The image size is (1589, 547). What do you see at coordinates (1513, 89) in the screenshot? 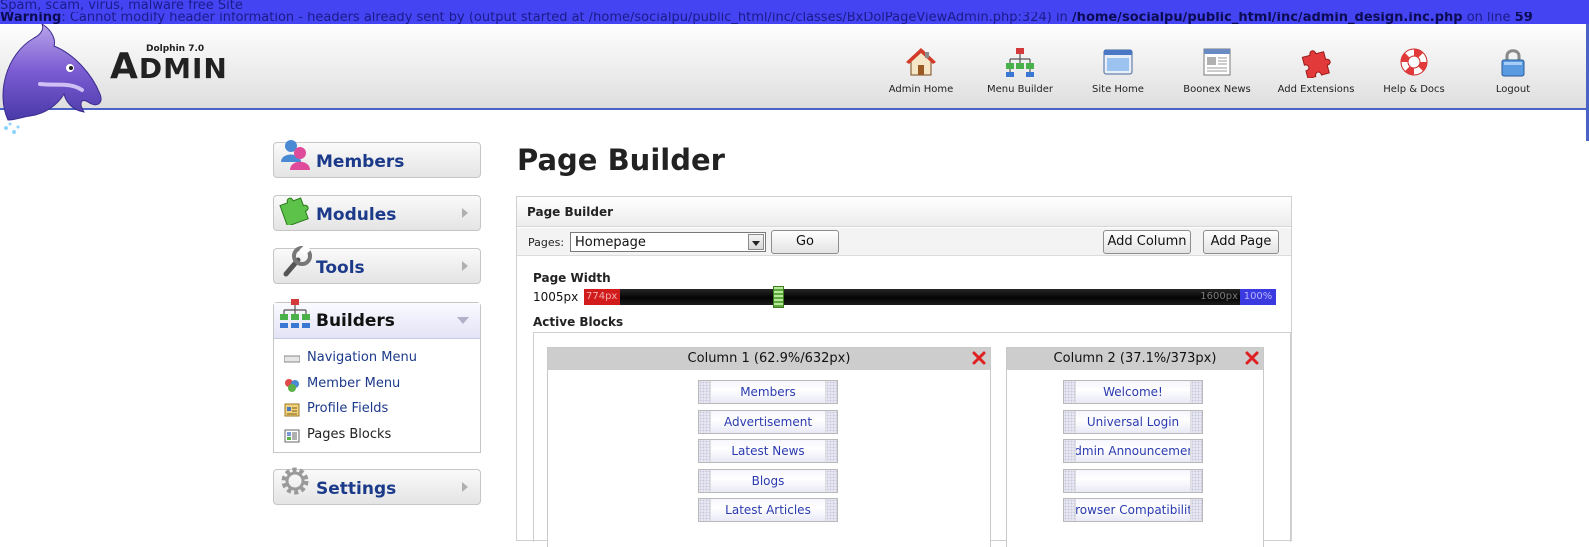
I see `topnav-label: Logout` at bounding box center [1513, 89].